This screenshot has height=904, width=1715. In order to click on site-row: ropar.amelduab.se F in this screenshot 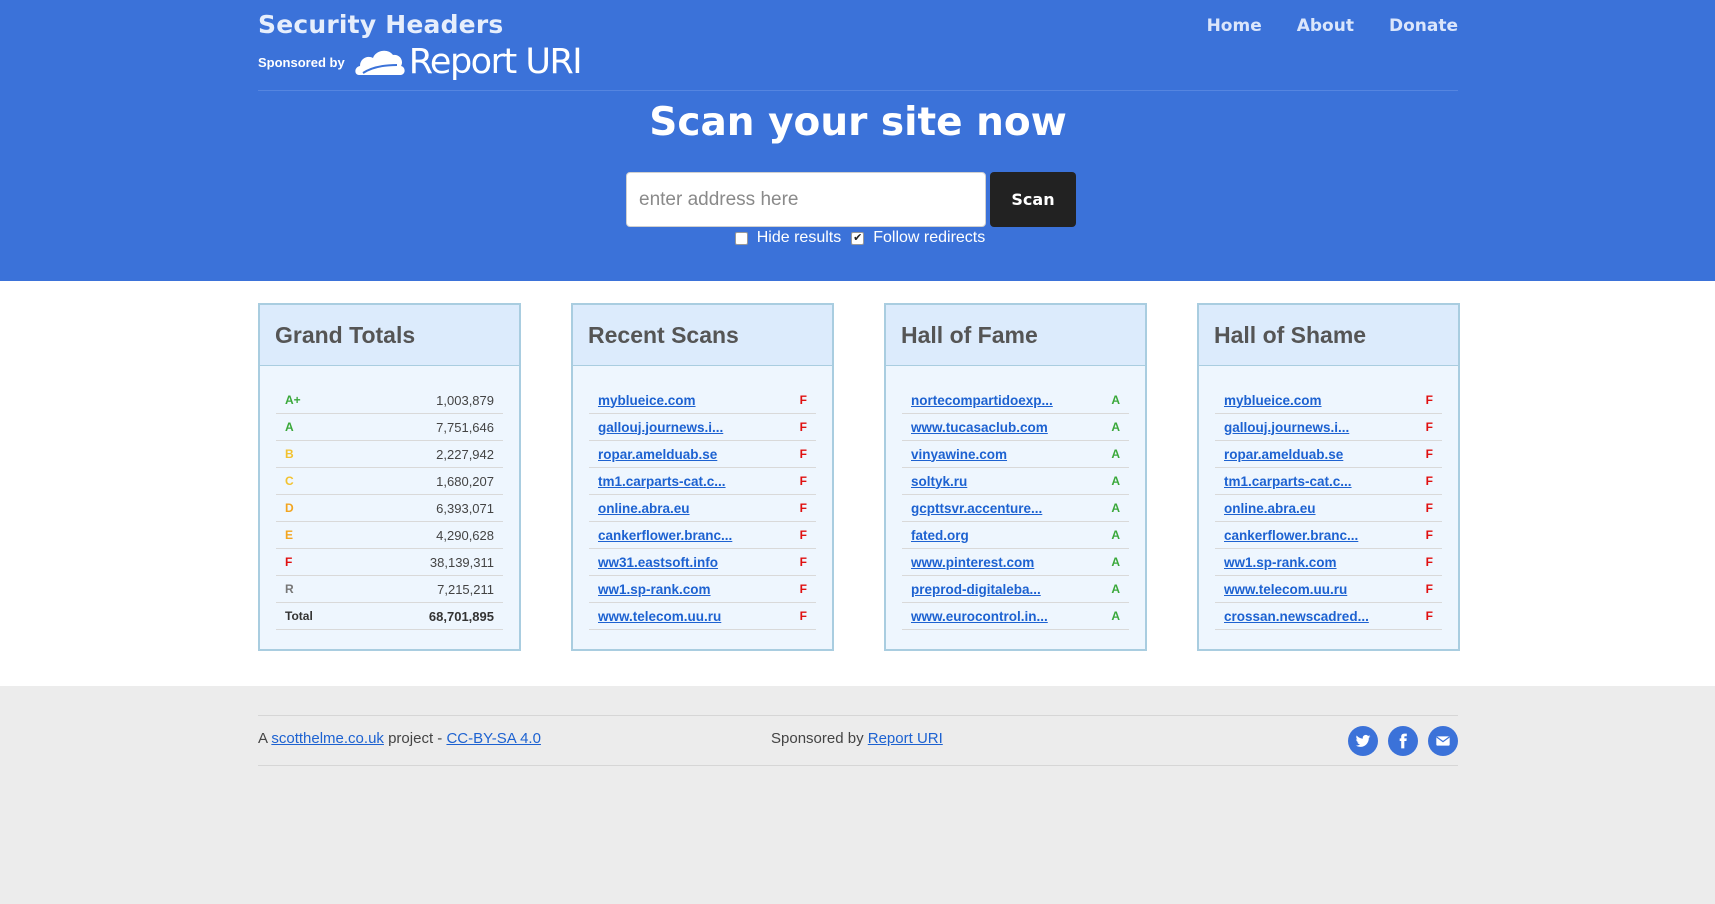, I will do `click(702, 454)`.